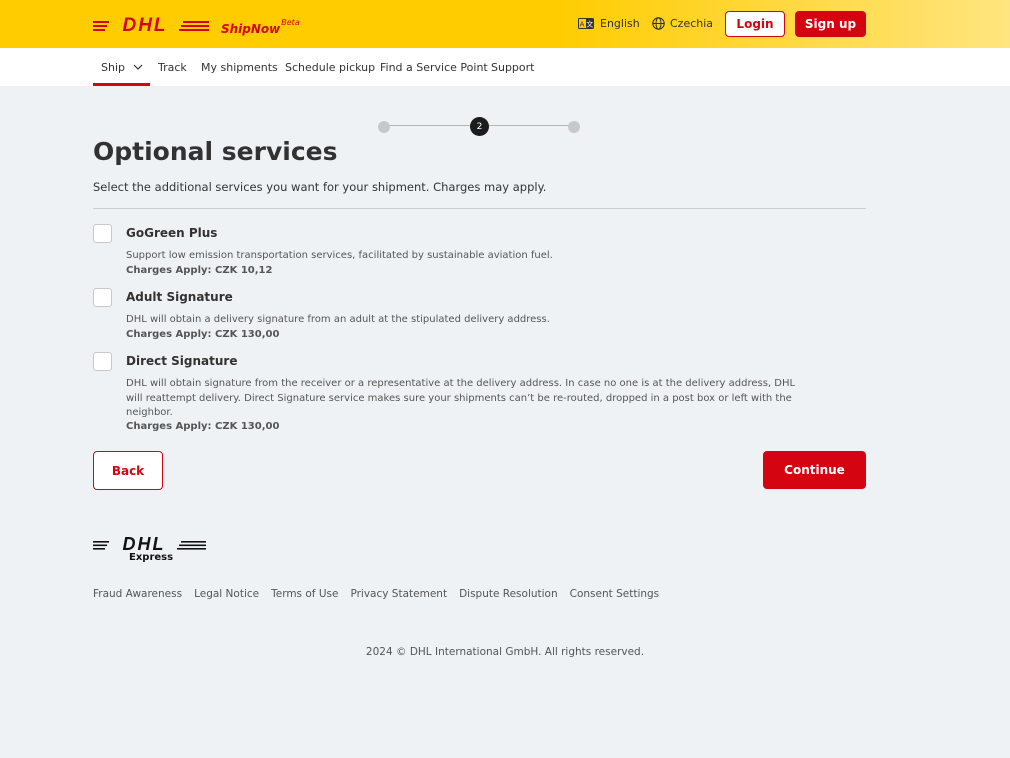 The image size is (1010, 758). I want to click on dhl-logo: DHL, so click(151, 24).